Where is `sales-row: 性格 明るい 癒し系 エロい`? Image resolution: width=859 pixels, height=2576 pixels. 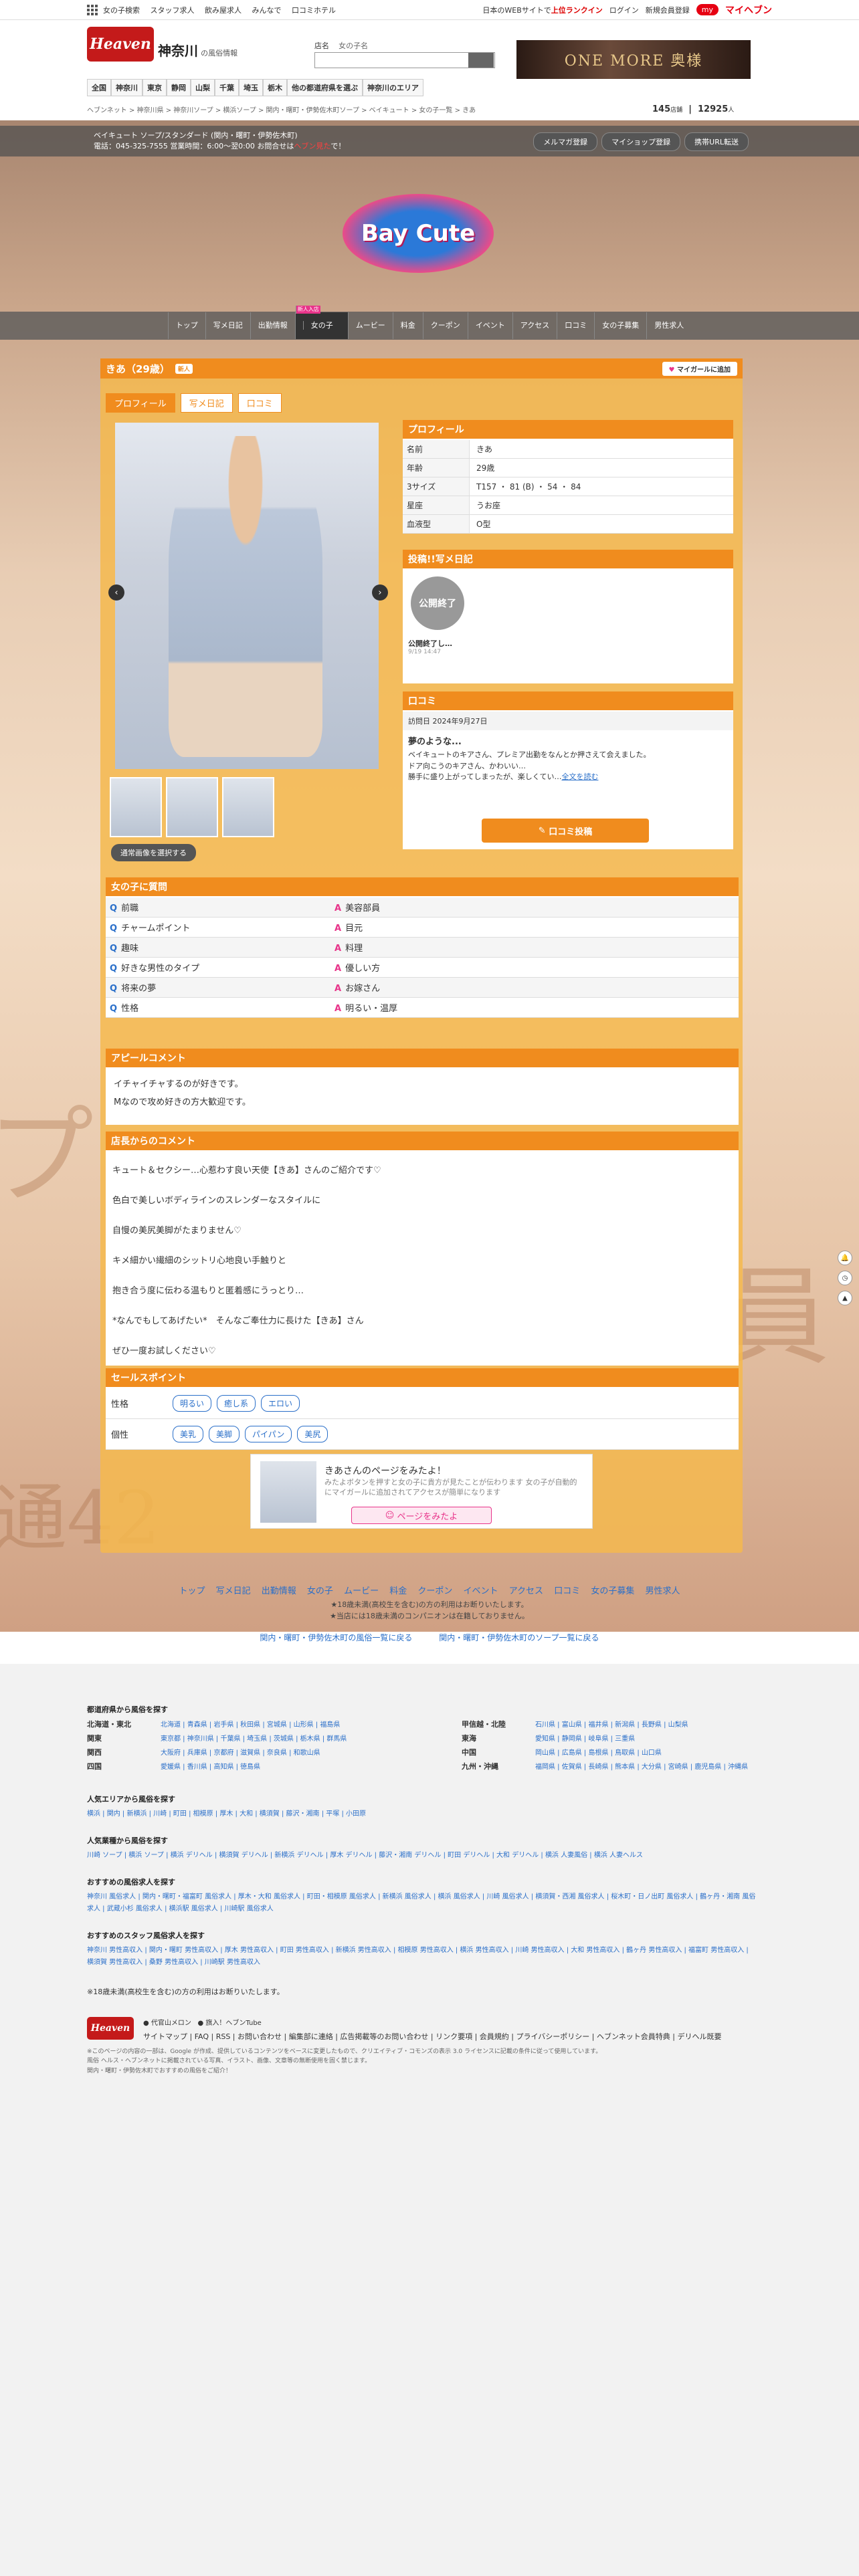 sales-row: 性格 明るい 癒し系 エロい is located at coordinates (422, 1403).